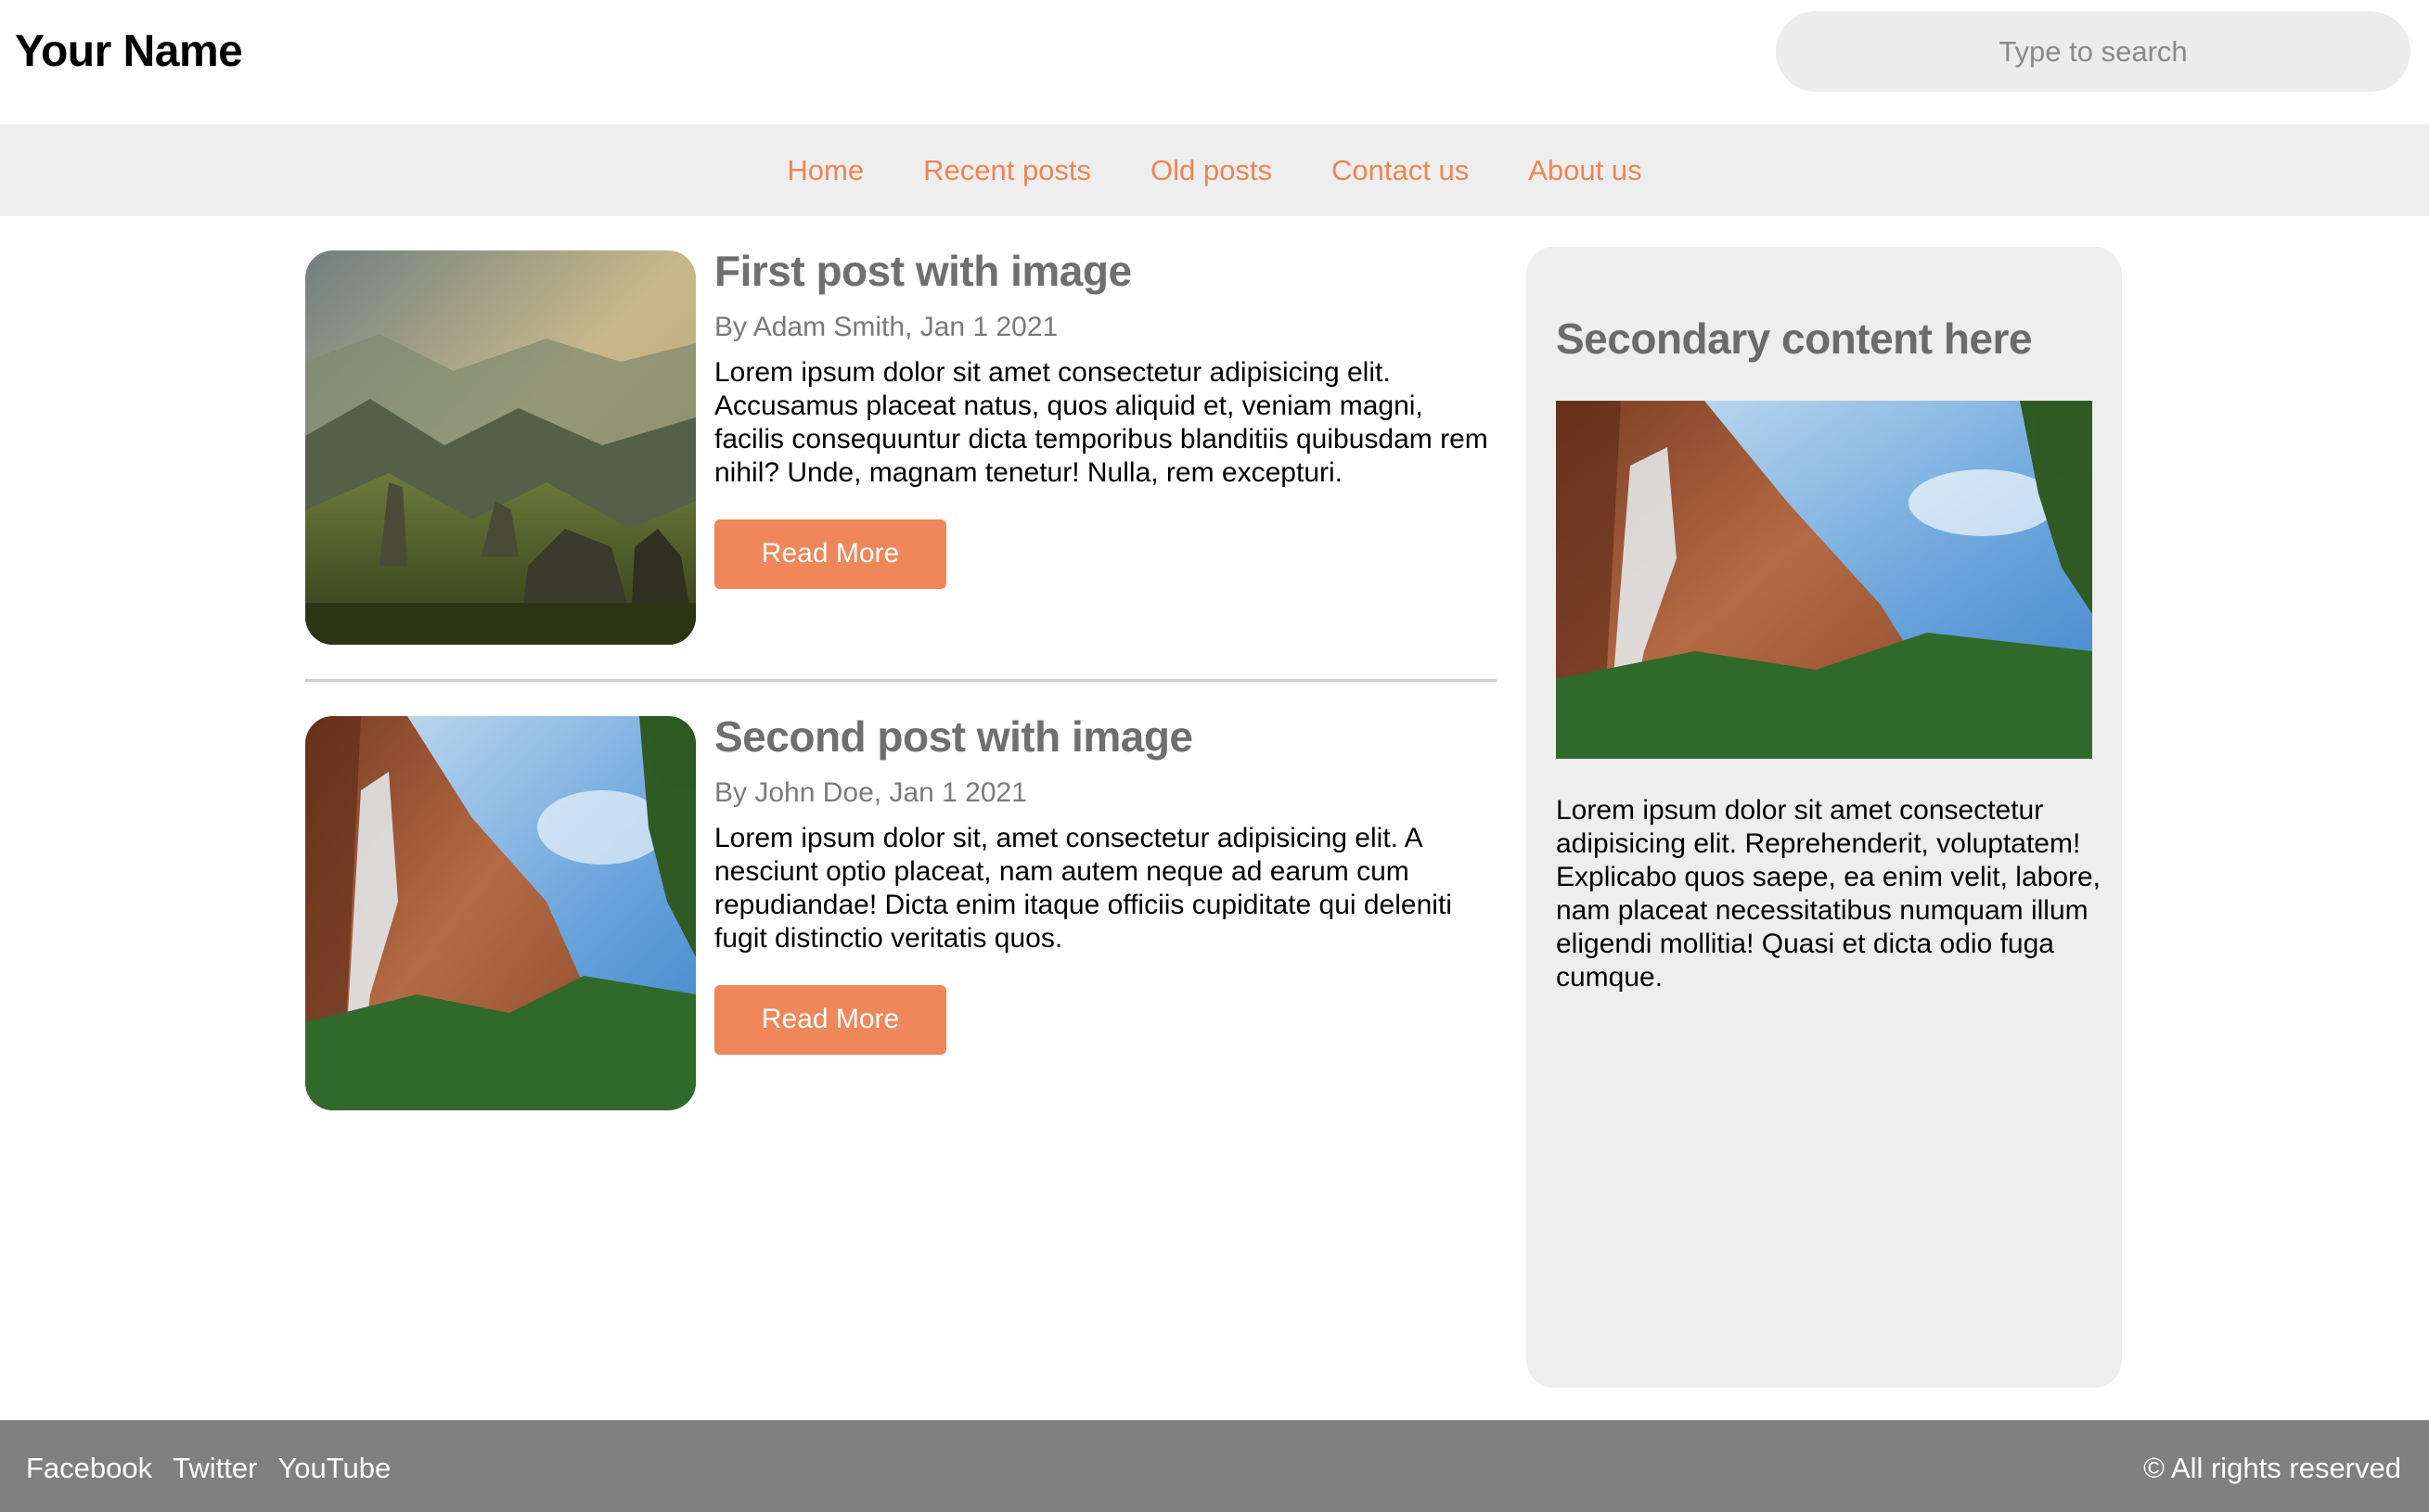 Image resolution: width=2429 pixels, height=1512 pixels. Describe the element at coordinates (334, 1468) in the screenshot. I see `youtube-link: YouTube` at that location.